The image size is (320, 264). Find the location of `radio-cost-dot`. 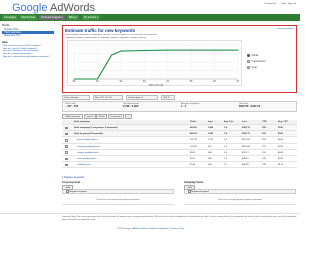

radio-cost-dot is located at coordinates (248, 67).